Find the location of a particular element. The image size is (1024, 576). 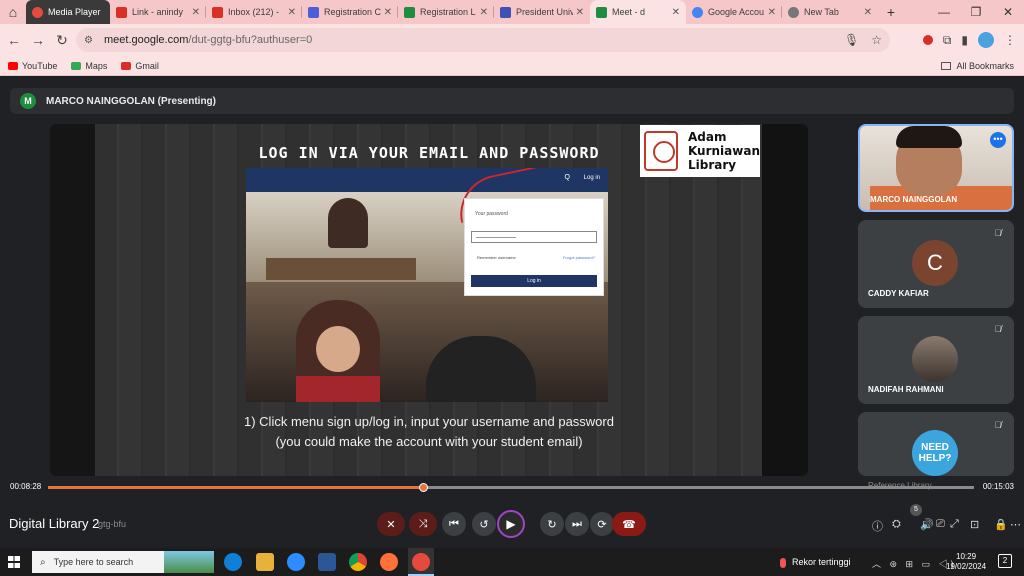

gmail-icon is located at coordinates (217, 12).